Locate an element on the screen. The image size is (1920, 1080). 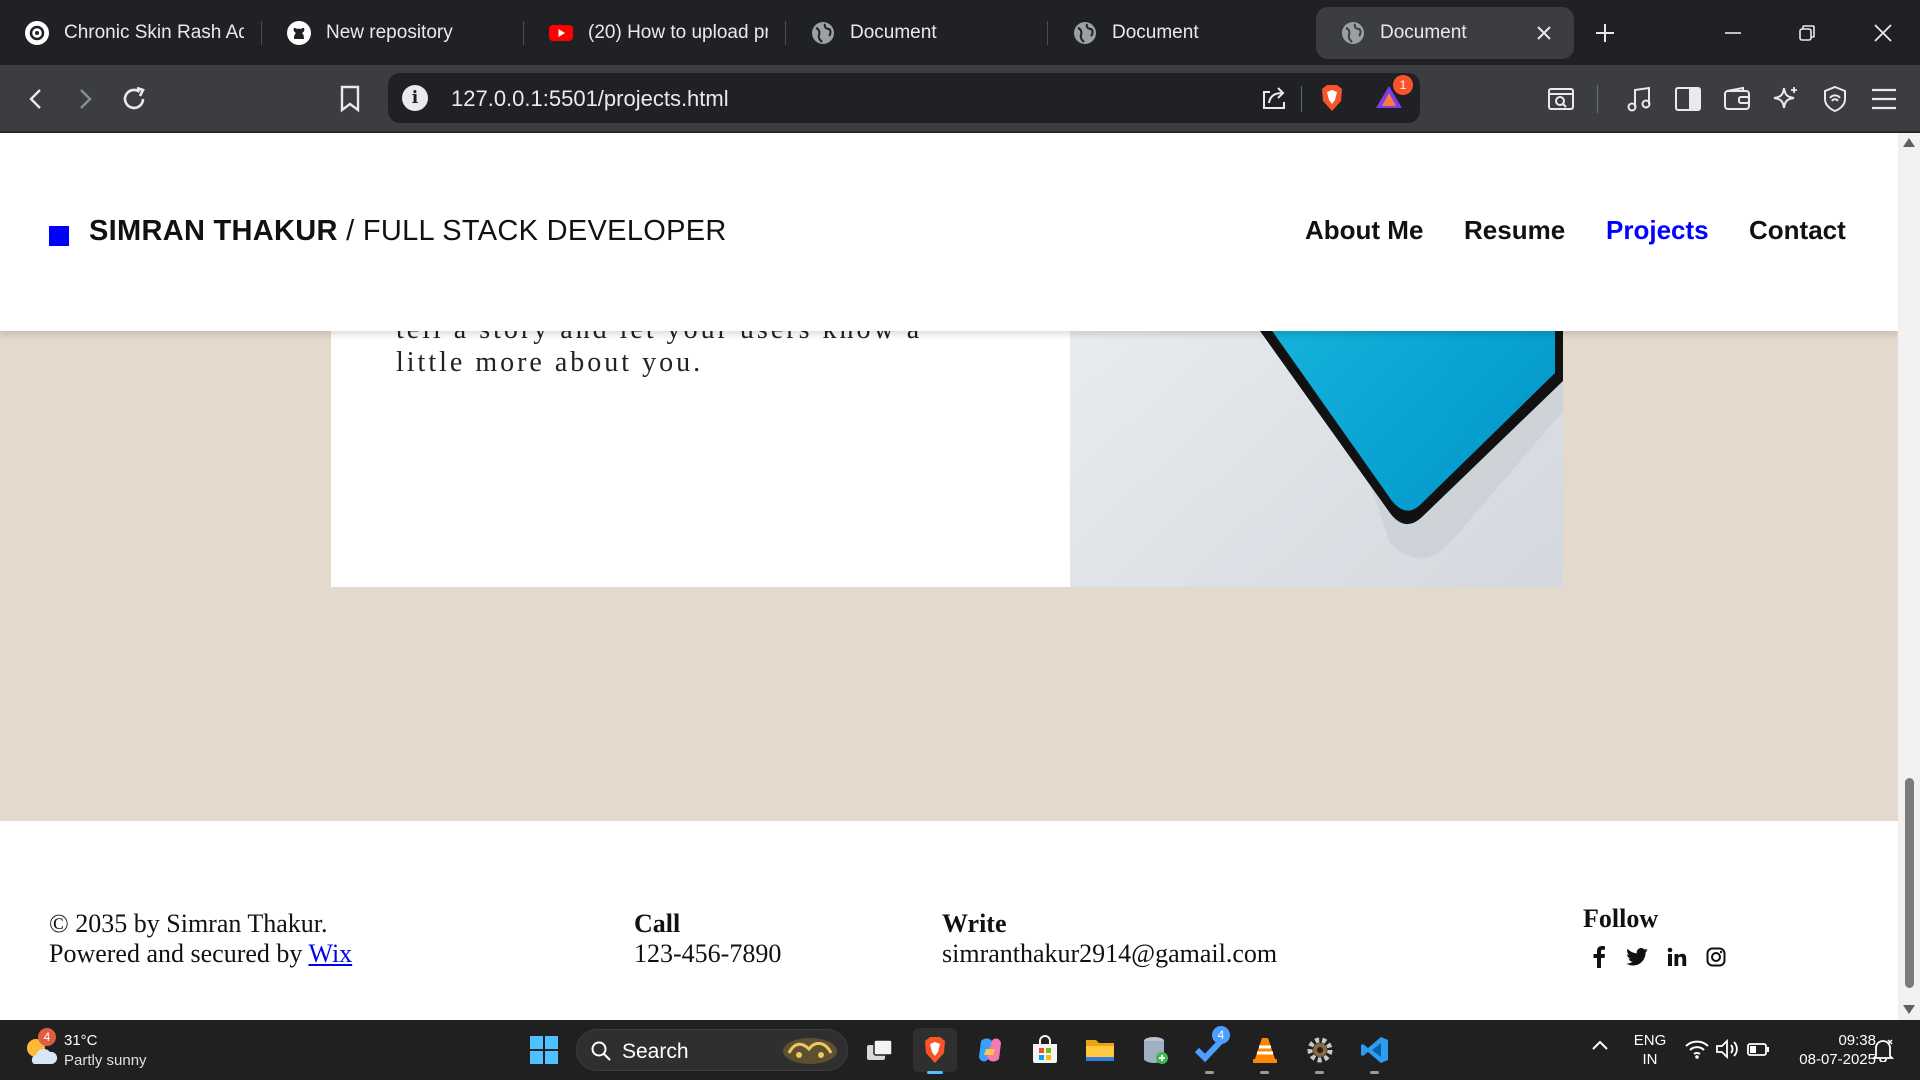
leo-ai-button is located at coordinates (1786, 99).